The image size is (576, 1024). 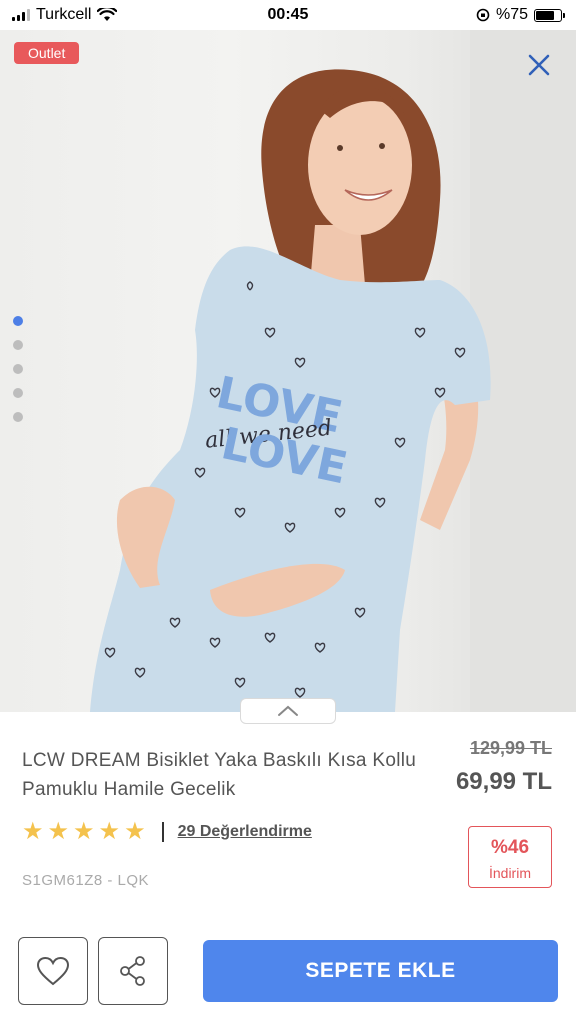 I want to click on expand-handle, so click(x=288, y=711).